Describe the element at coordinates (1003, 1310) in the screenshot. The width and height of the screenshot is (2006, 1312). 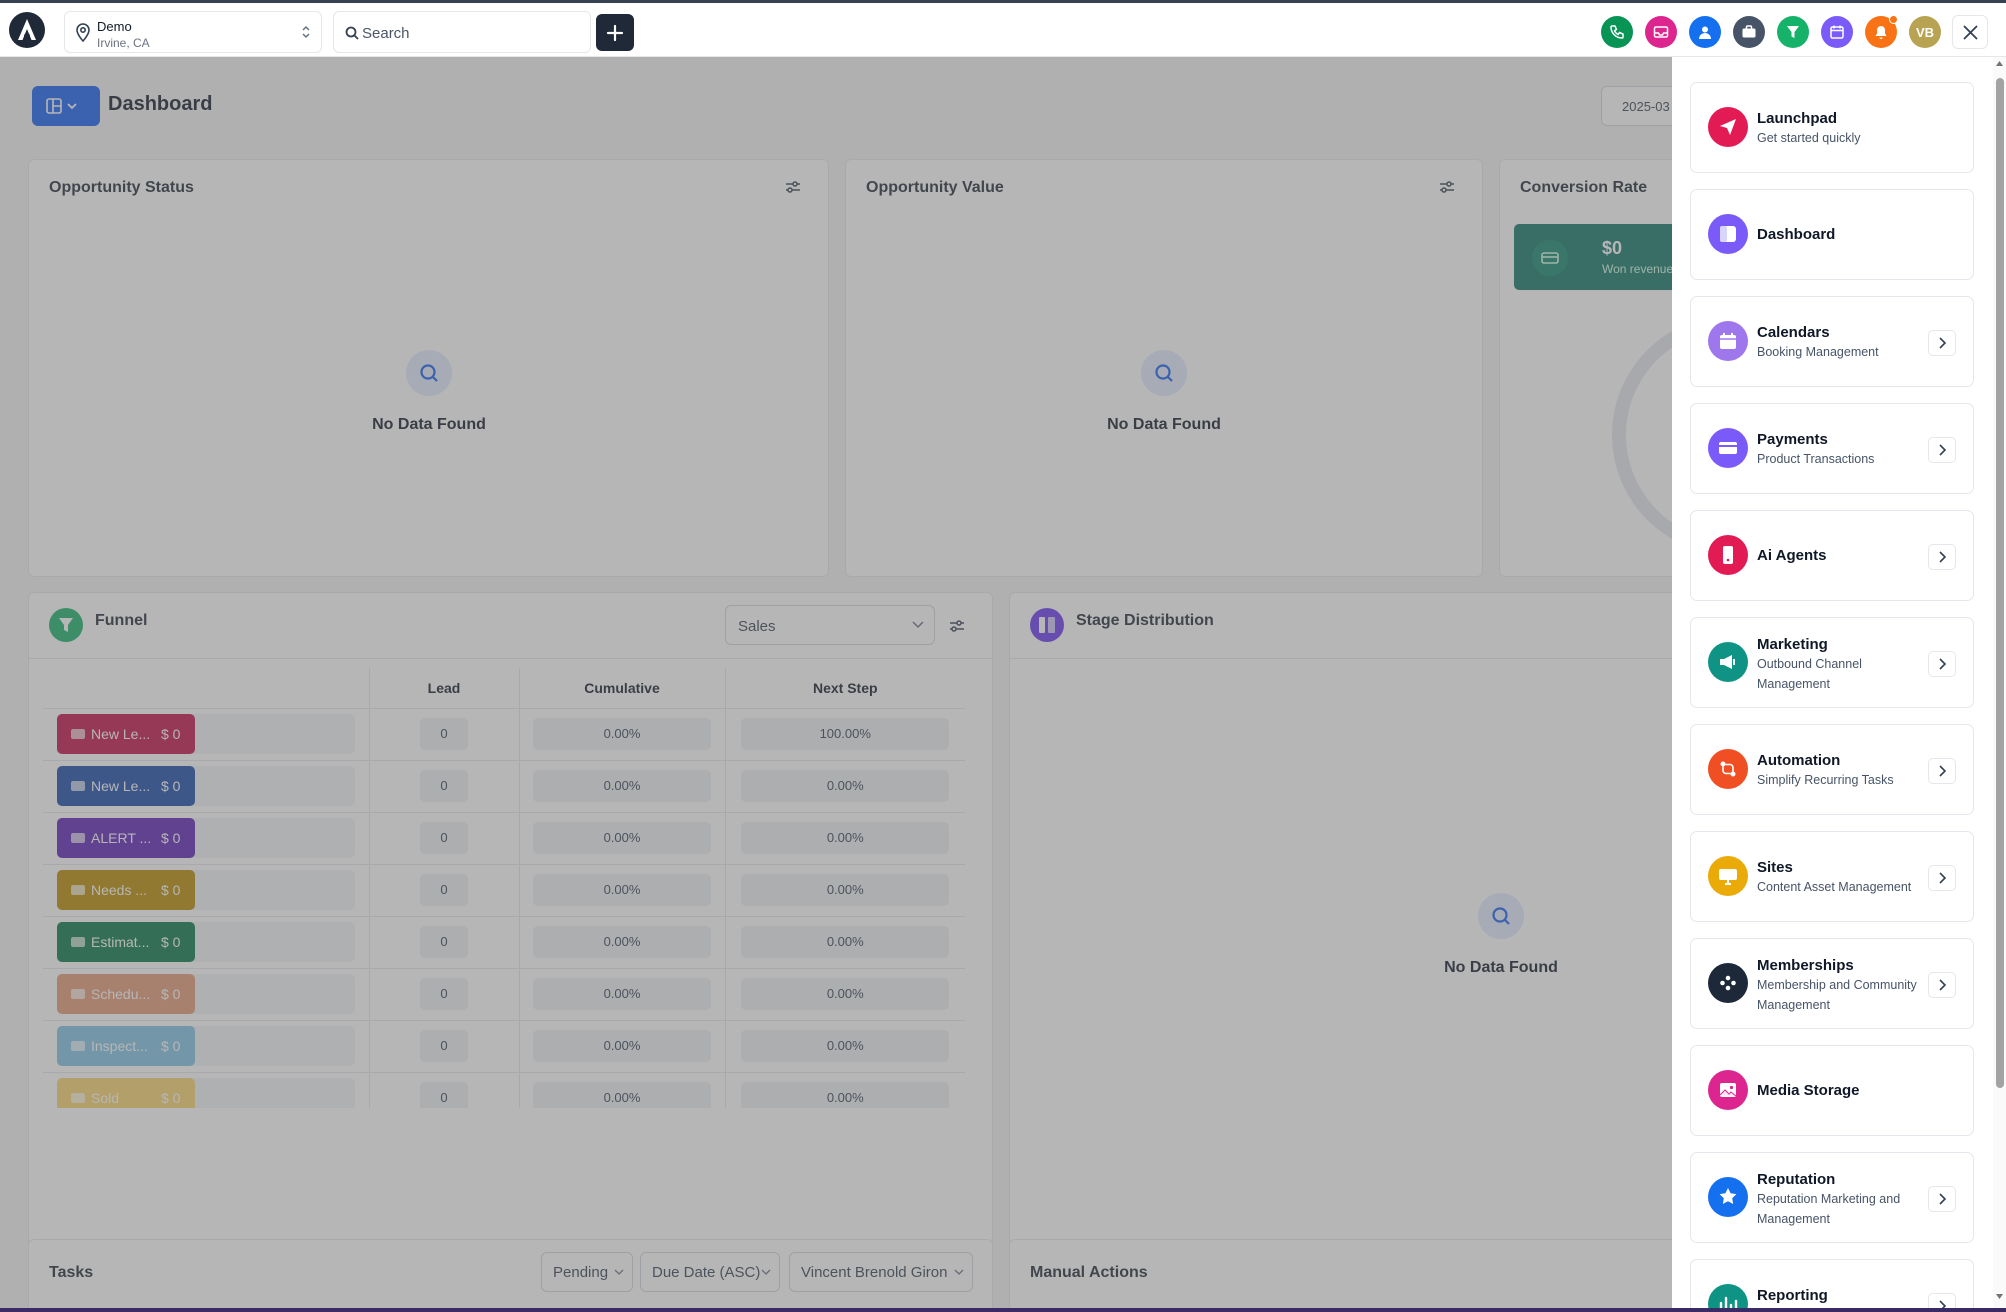
I see `window-bottom-edge` at that location.